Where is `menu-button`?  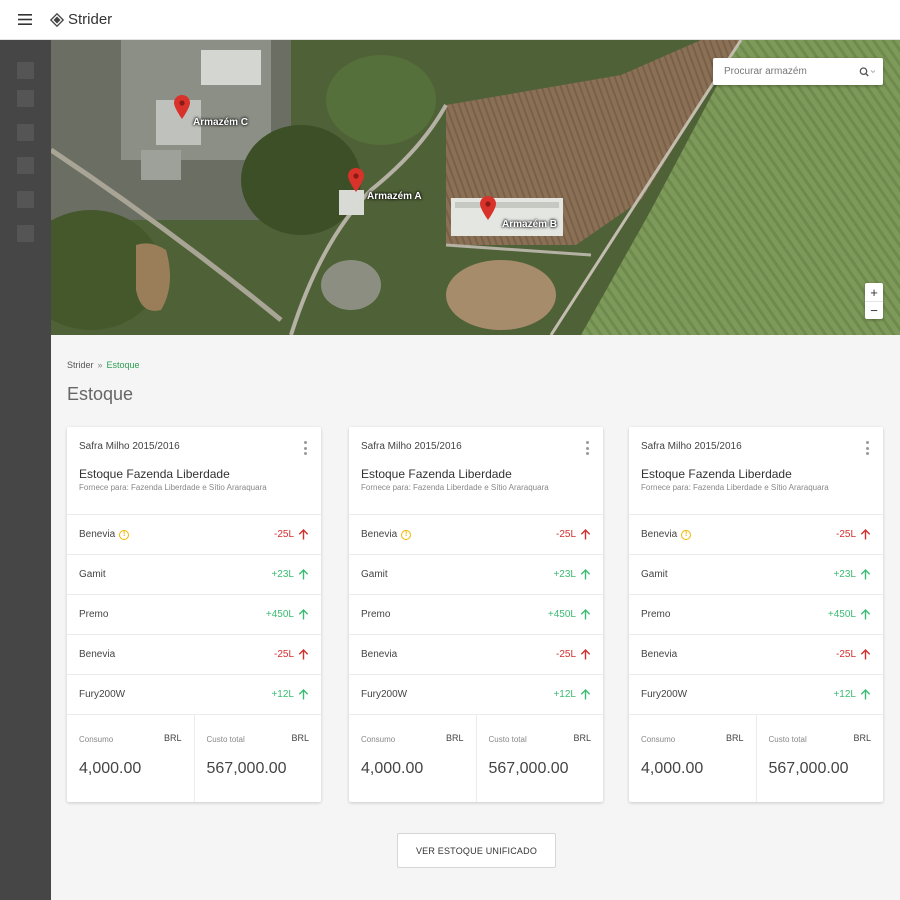 menu-button is located at coordinates (25, 20).